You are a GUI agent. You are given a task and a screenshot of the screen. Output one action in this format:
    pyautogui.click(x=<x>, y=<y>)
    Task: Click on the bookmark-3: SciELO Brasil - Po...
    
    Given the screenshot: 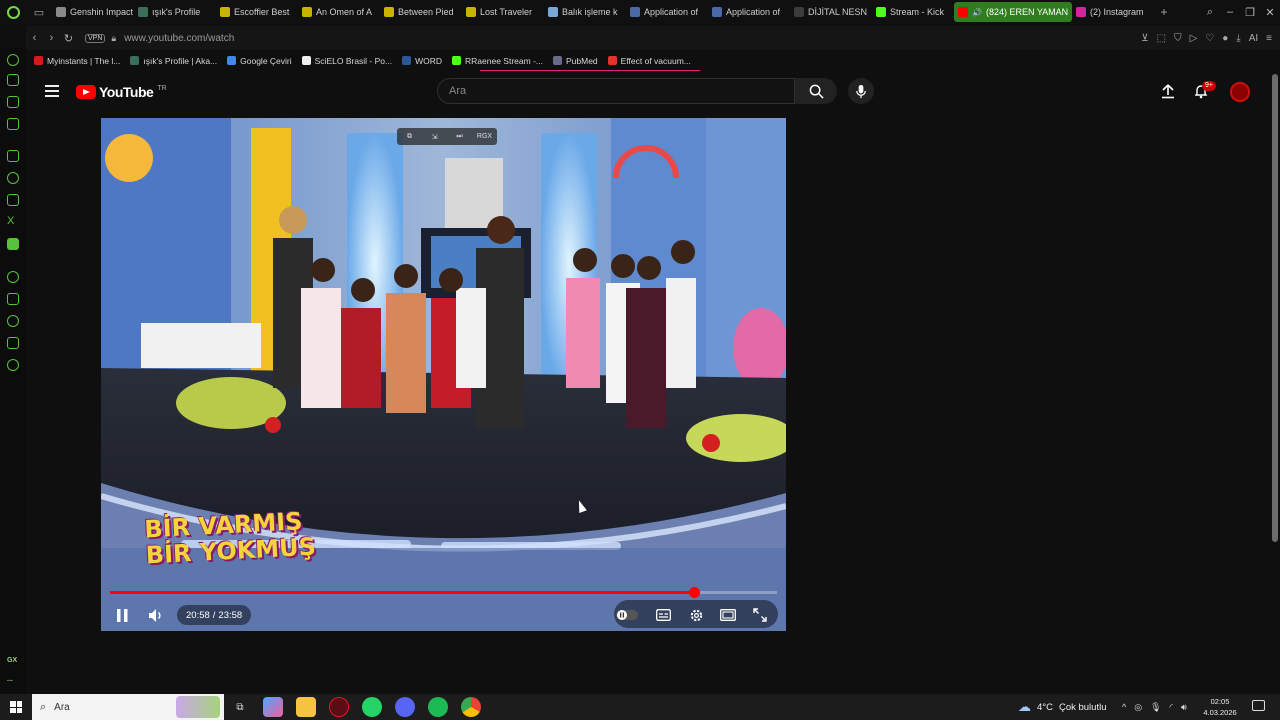 What is the action you would take?
    pyautogui.click(x=346, y=61)
    